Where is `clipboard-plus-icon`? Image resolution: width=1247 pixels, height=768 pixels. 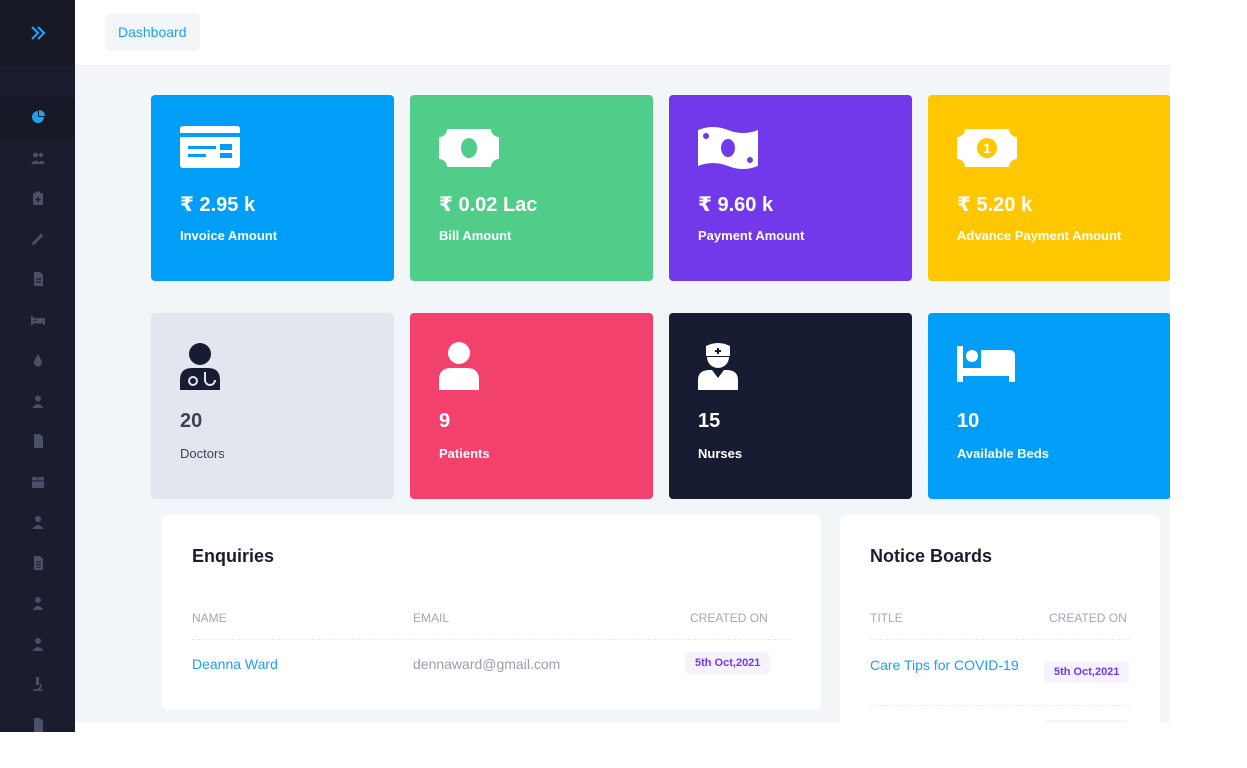
clipboard-plus-icon is located at coordinates (37, 198).